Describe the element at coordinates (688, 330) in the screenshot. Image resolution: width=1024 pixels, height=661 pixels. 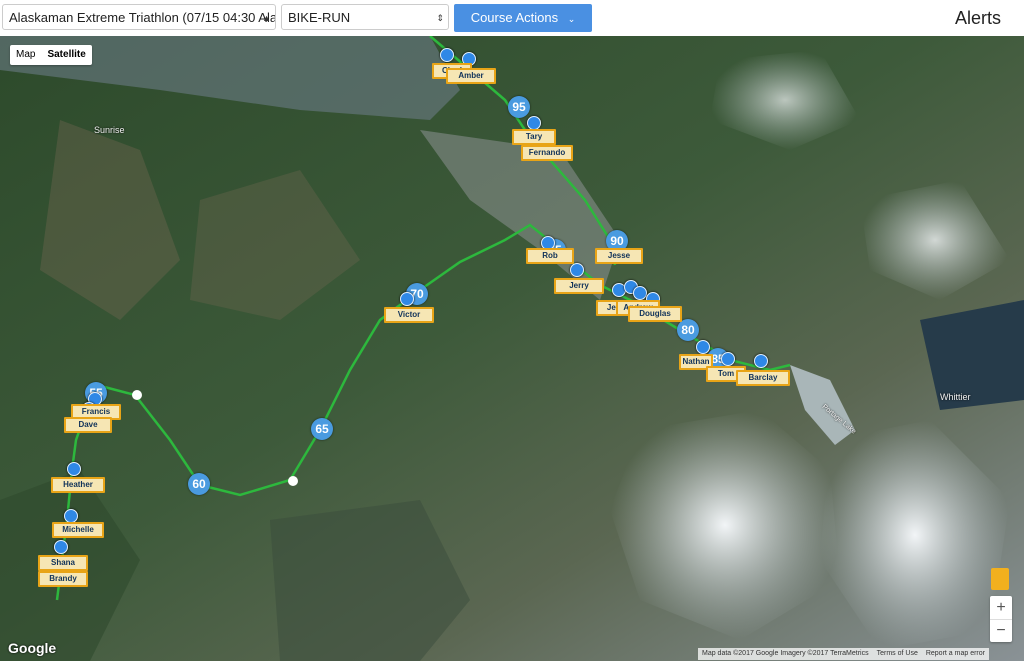
I see `mile-marker: 80` at that location.